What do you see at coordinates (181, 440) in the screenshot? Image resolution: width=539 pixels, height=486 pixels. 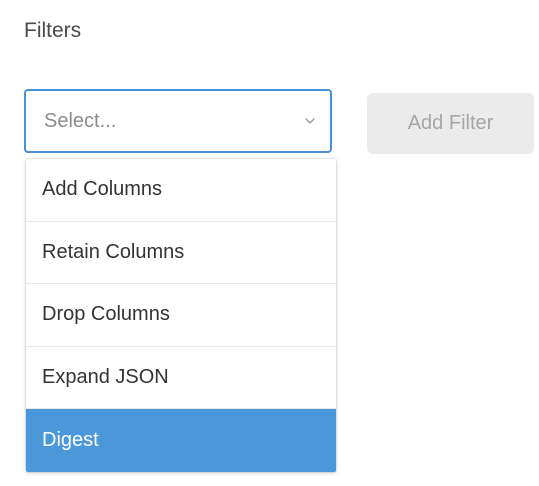 I see `menu-item-digest: Digest` at bounding box center [181, 440].